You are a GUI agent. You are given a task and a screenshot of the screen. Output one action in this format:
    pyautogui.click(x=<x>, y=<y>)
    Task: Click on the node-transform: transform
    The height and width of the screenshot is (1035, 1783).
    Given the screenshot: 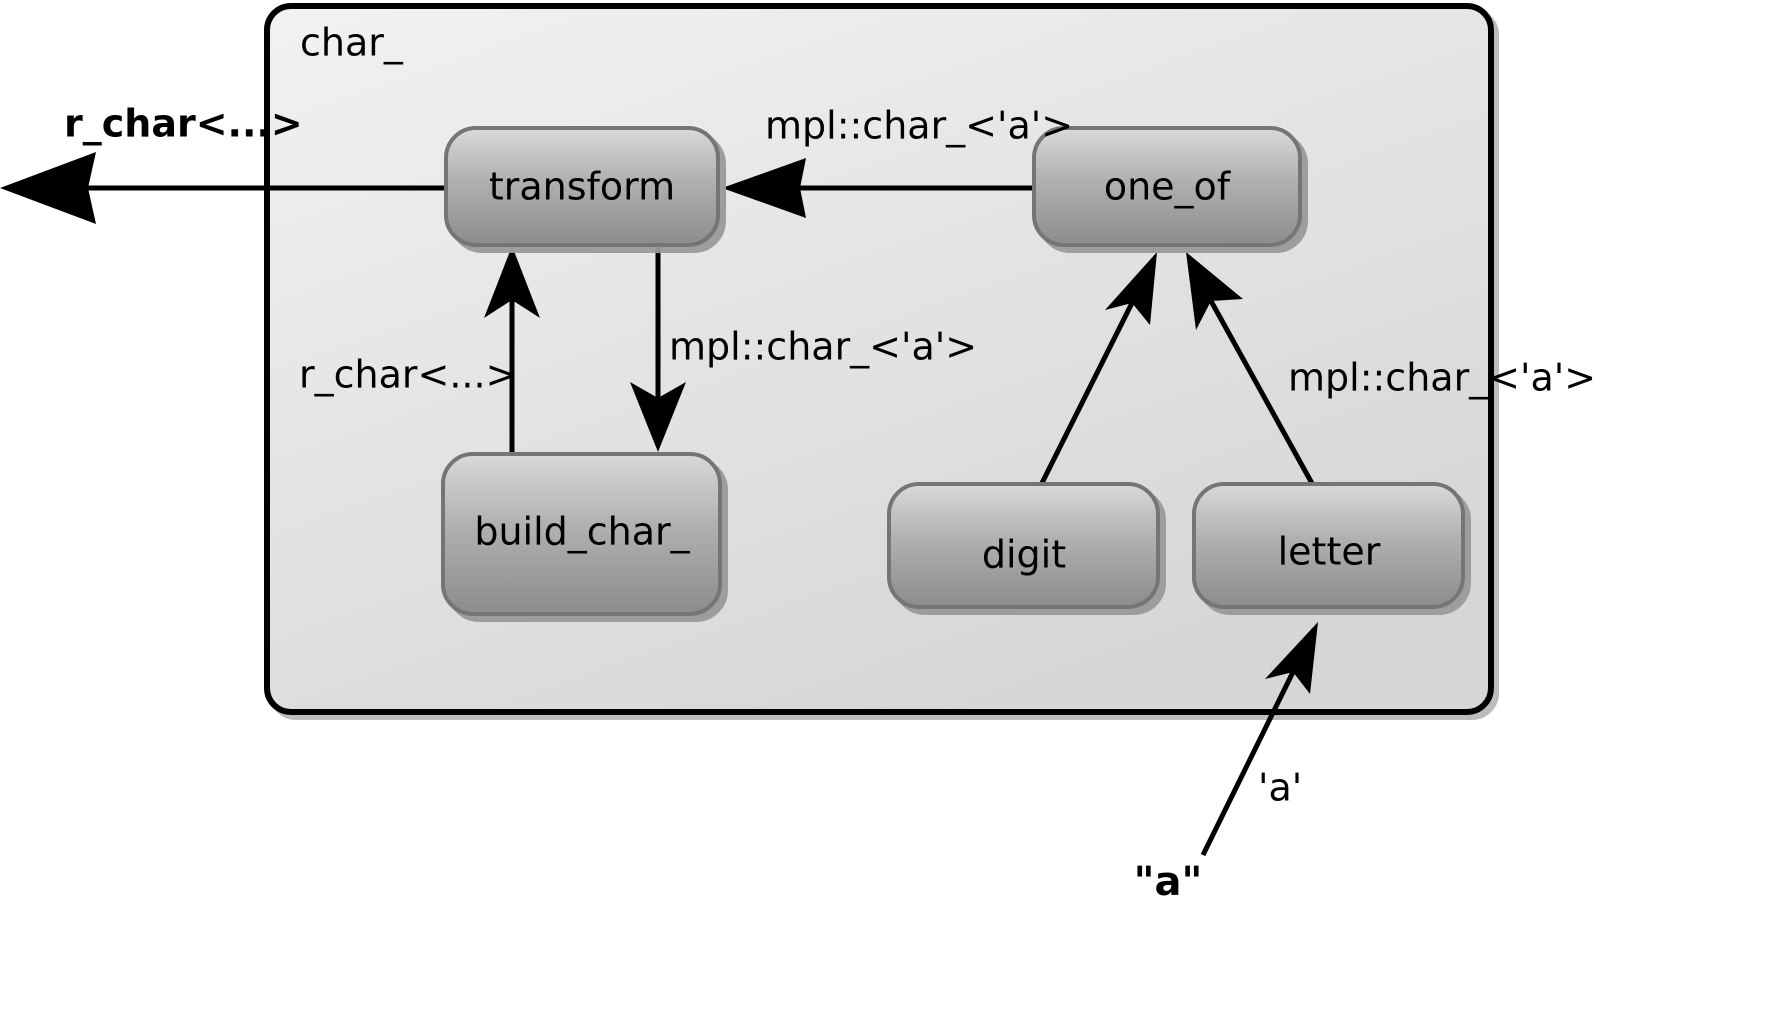 What is the action you would take?
    pyautogui.click(x=582, y=186)
    